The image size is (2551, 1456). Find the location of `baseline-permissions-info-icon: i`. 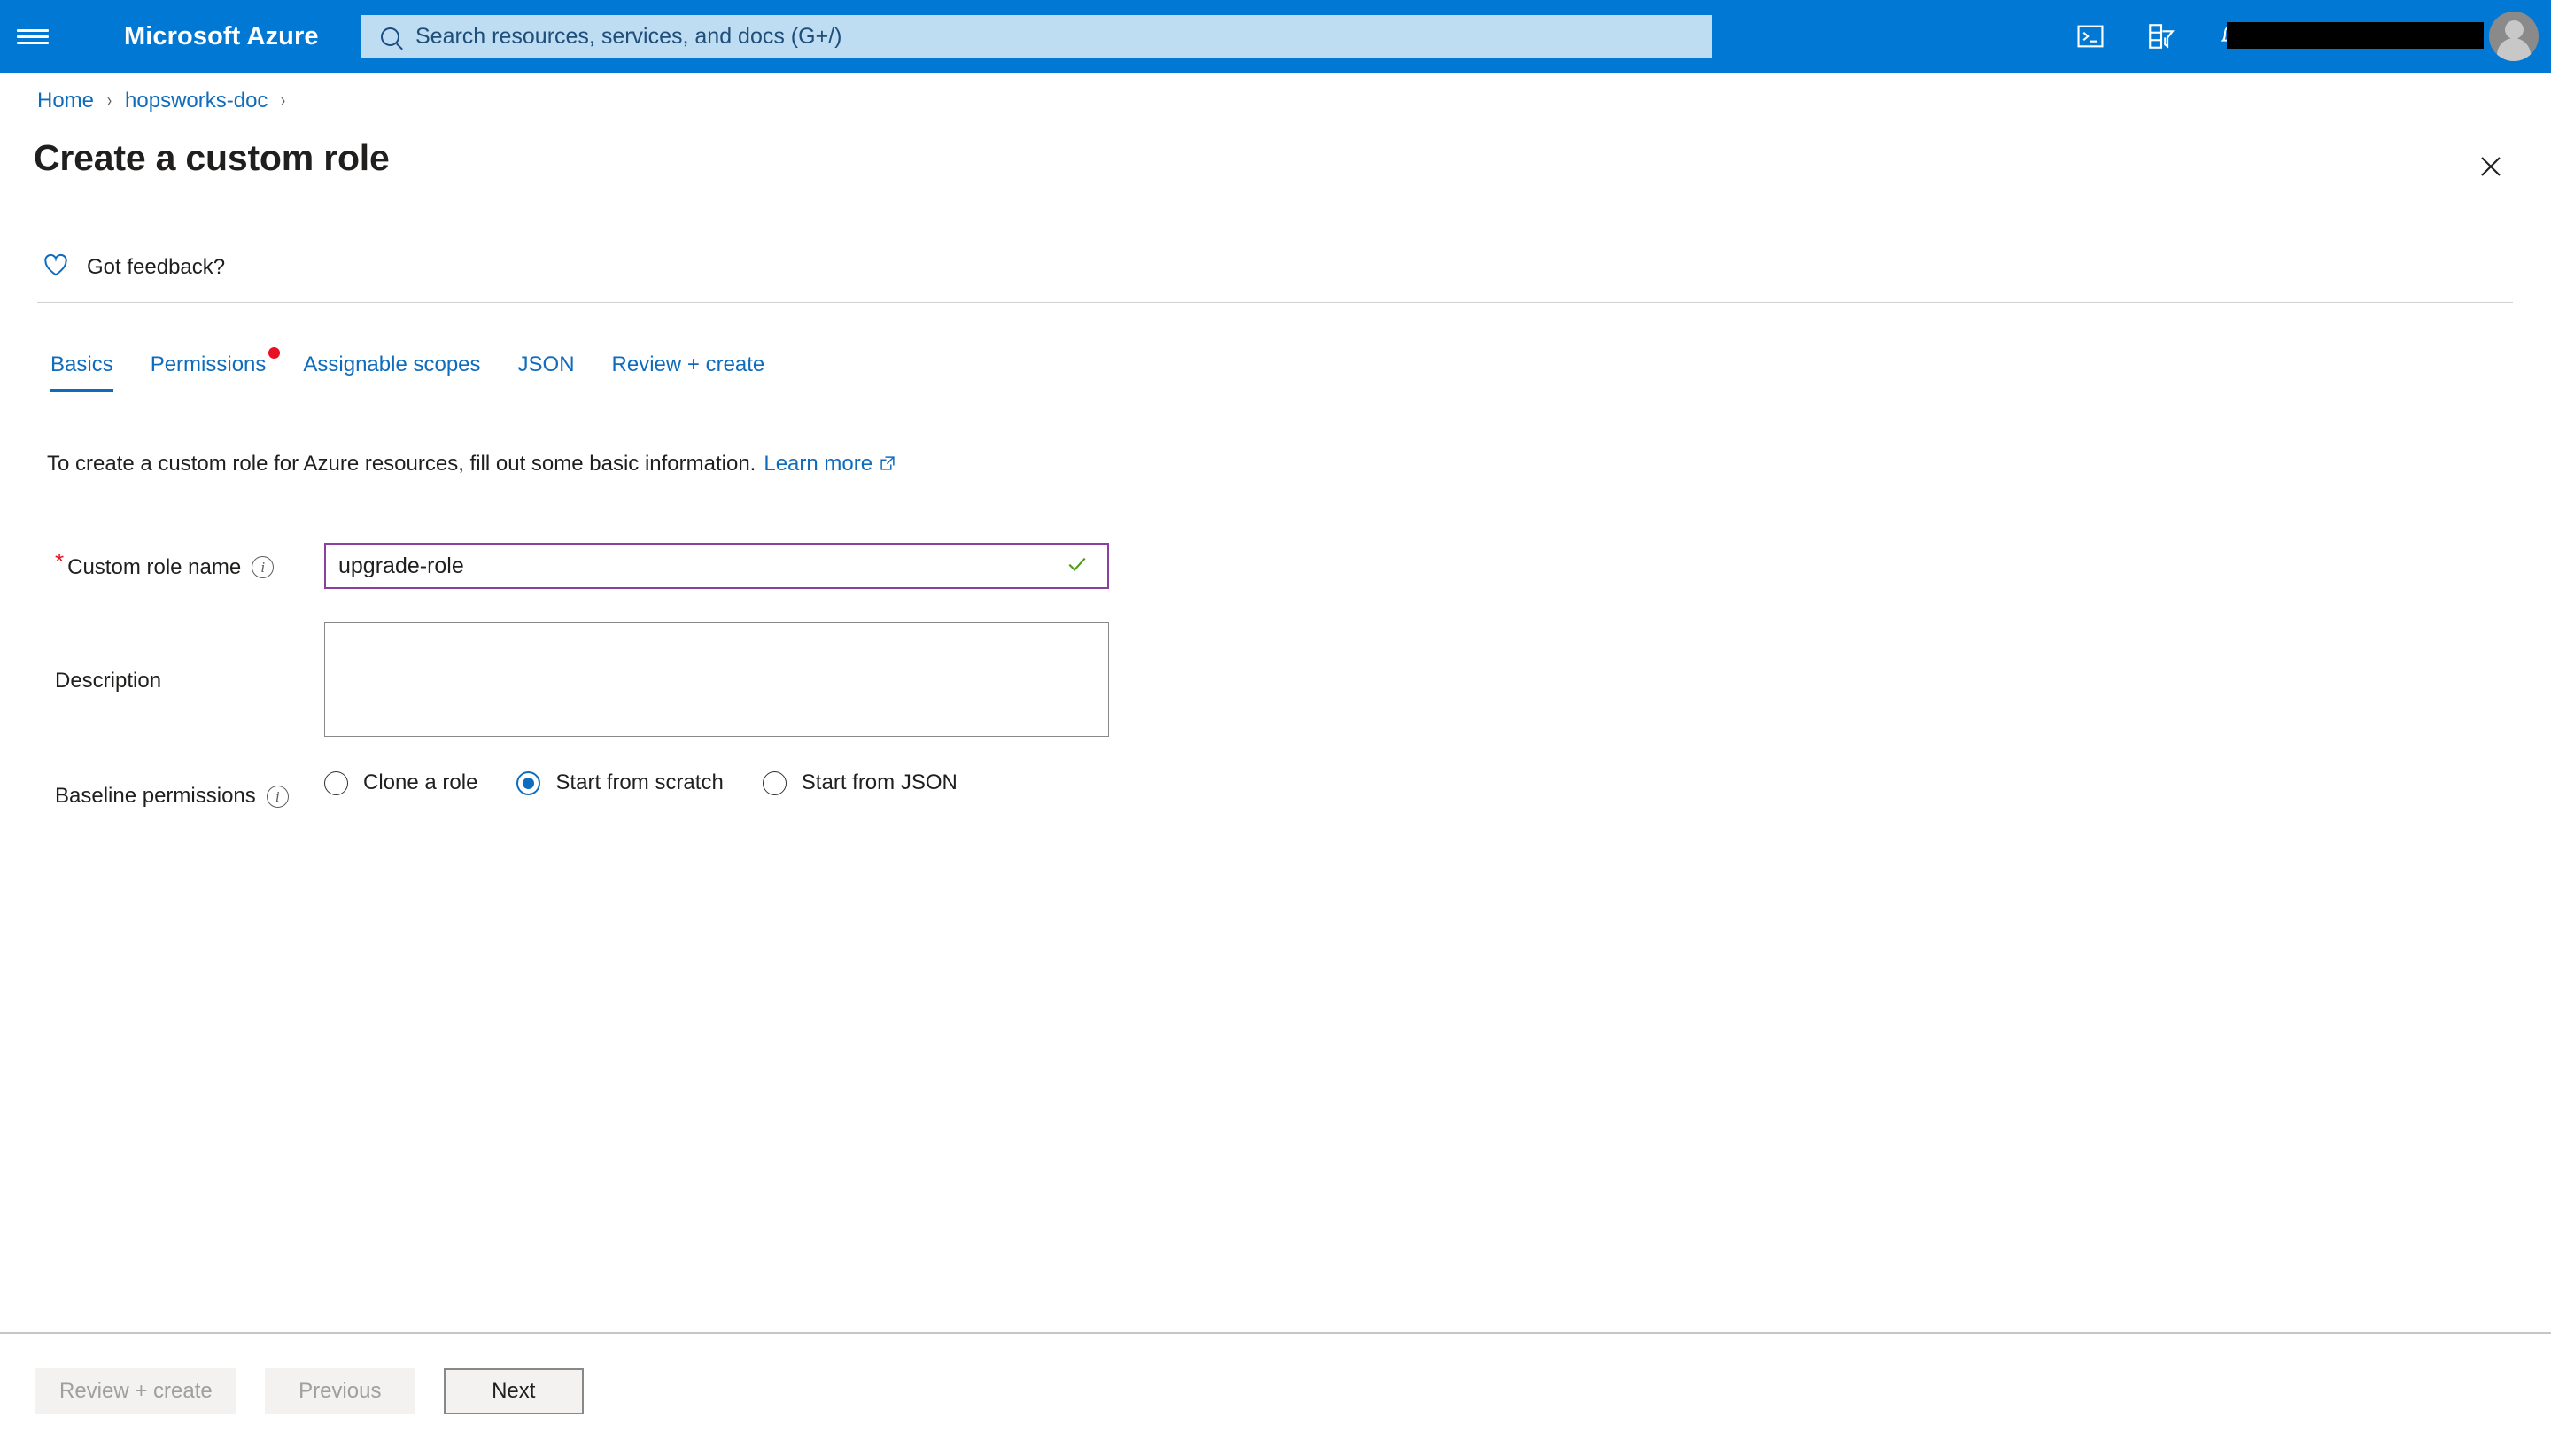

baseline-permissions-info-icon: i is located at coordinates (277, 796).